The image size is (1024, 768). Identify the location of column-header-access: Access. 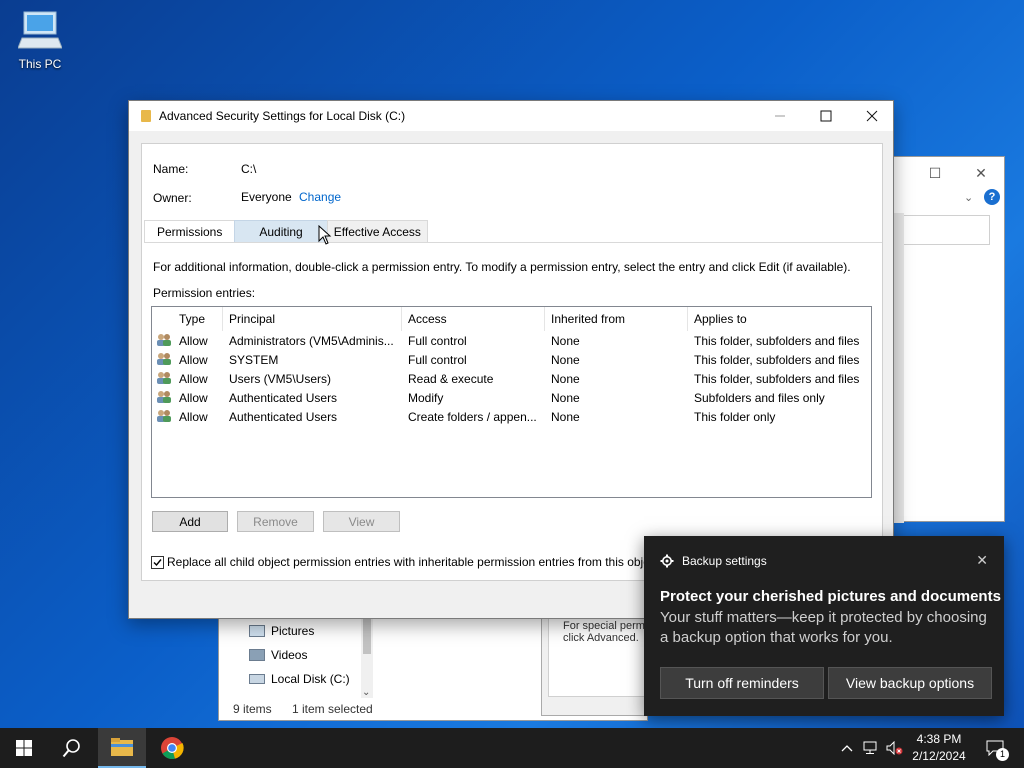
(473, 319).